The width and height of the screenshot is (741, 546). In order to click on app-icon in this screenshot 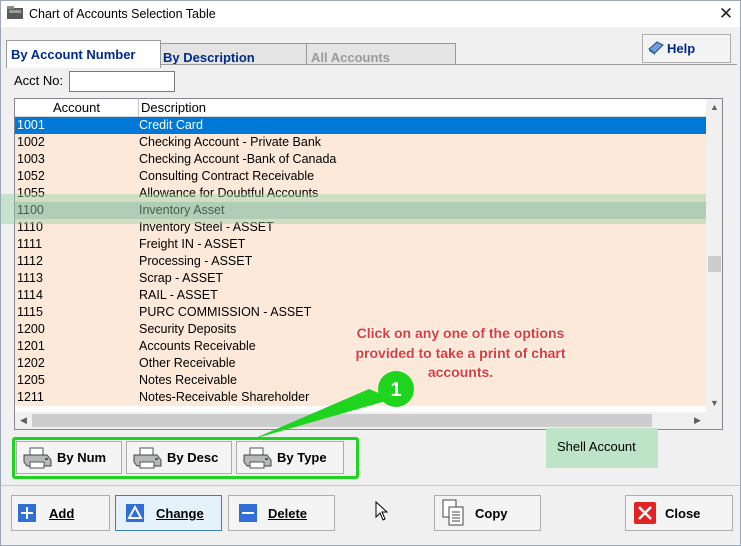, I will do `click(15, 12)`.